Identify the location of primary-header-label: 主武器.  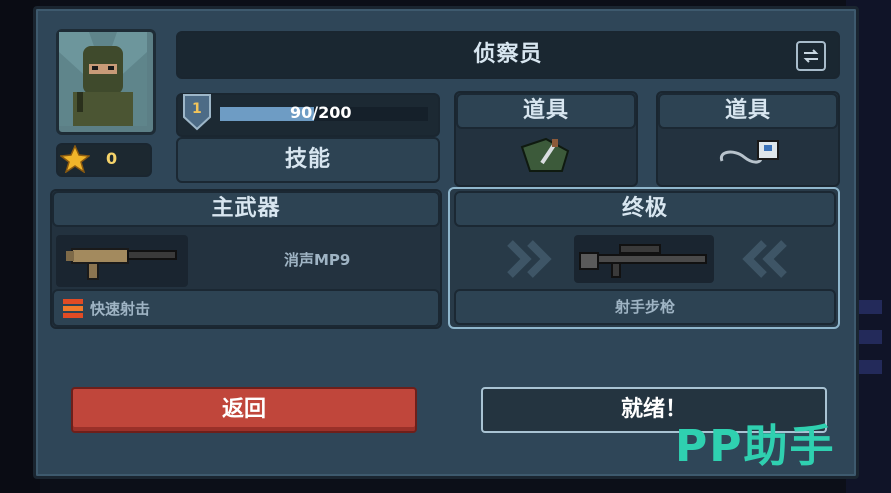
(246, 208).